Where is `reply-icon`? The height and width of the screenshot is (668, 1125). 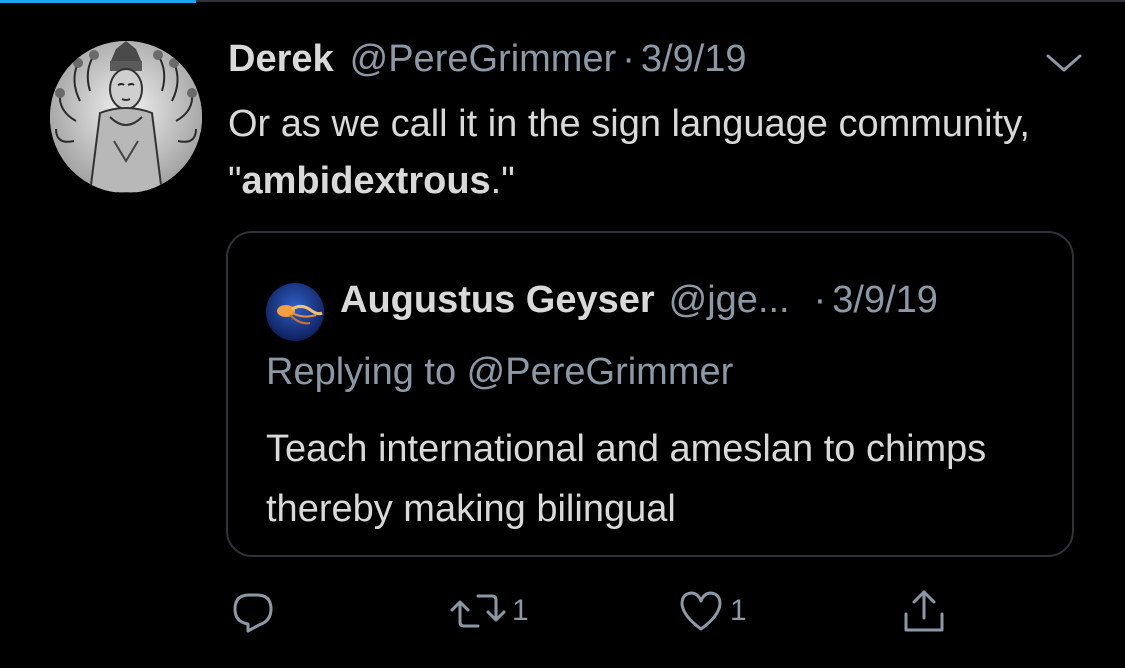
reply-icon is located at coordinates (253, 613).